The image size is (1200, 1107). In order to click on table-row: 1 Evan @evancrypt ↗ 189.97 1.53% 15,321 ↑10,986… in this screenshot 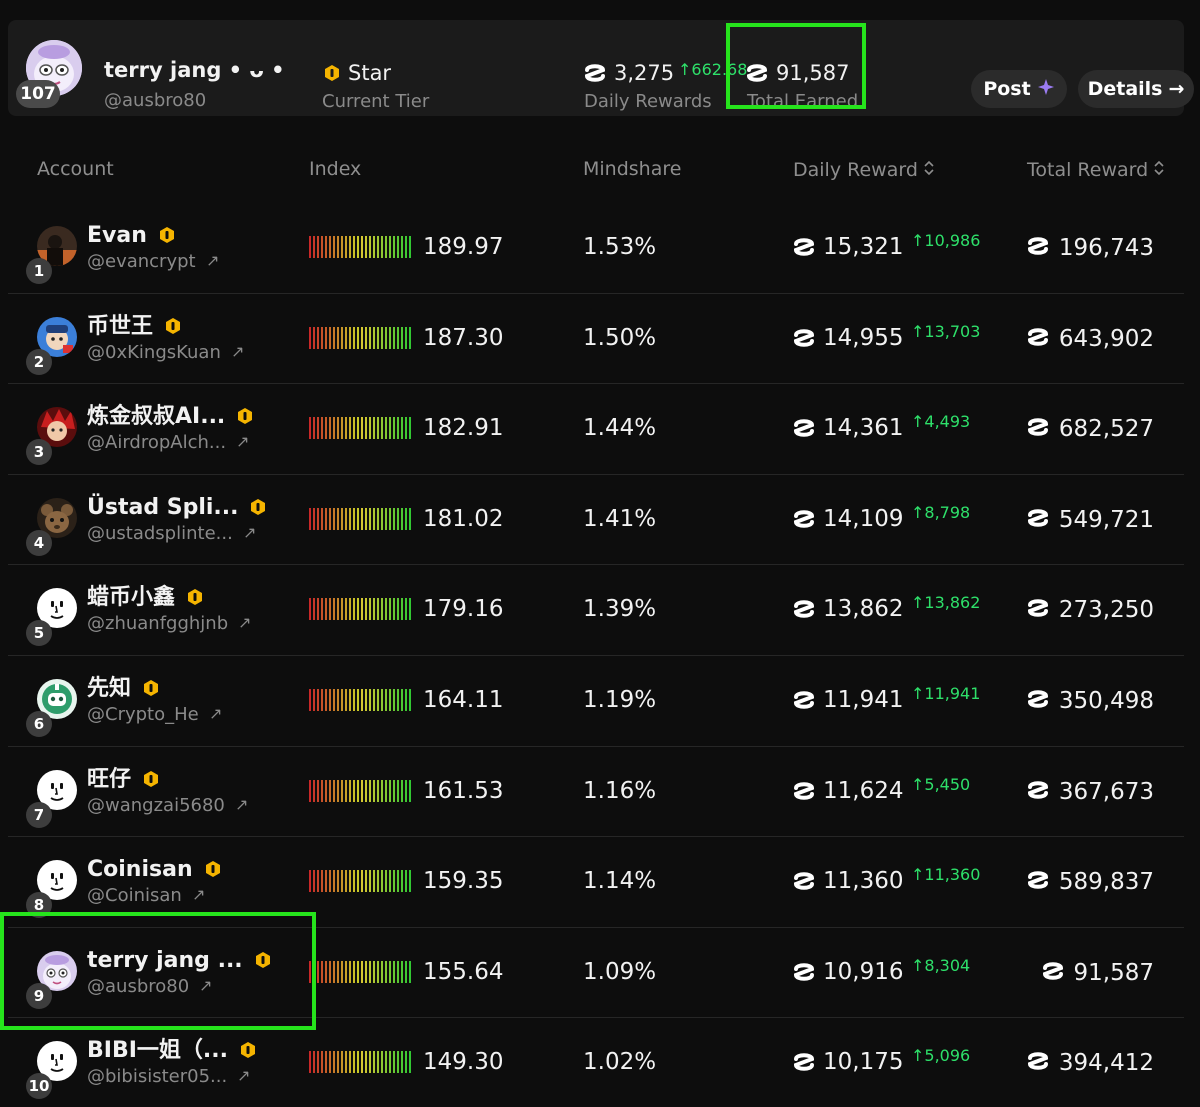, I will do `click(596, 248)`.